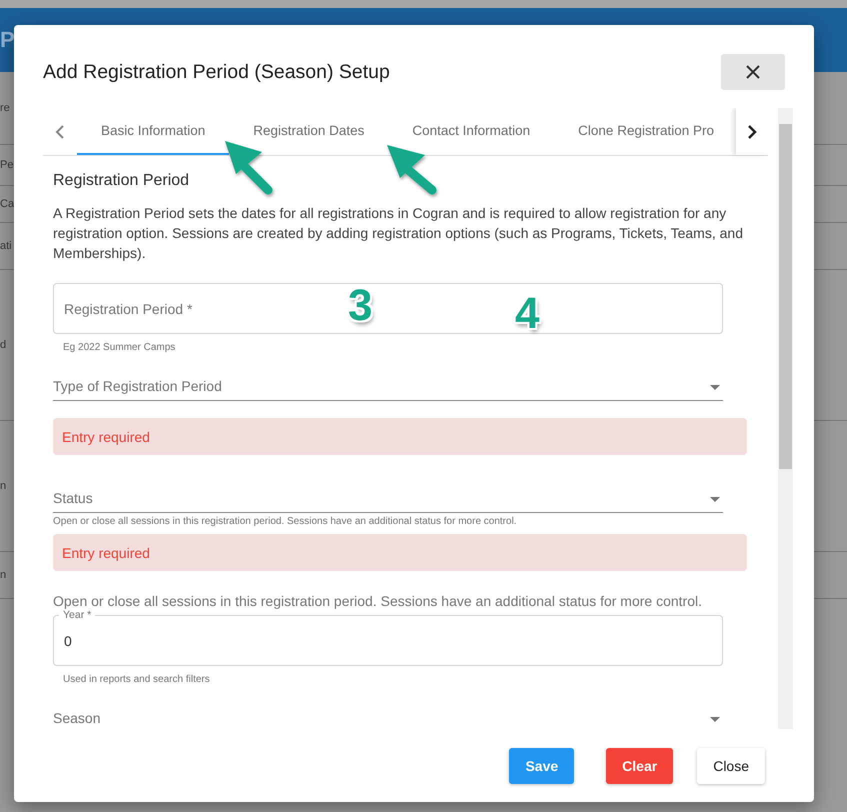 The width and height of the screenshot is (847, 812). Describe the element at coordinates (360, 306) in the screenshot. I see `annotation-number: 3` at that location.